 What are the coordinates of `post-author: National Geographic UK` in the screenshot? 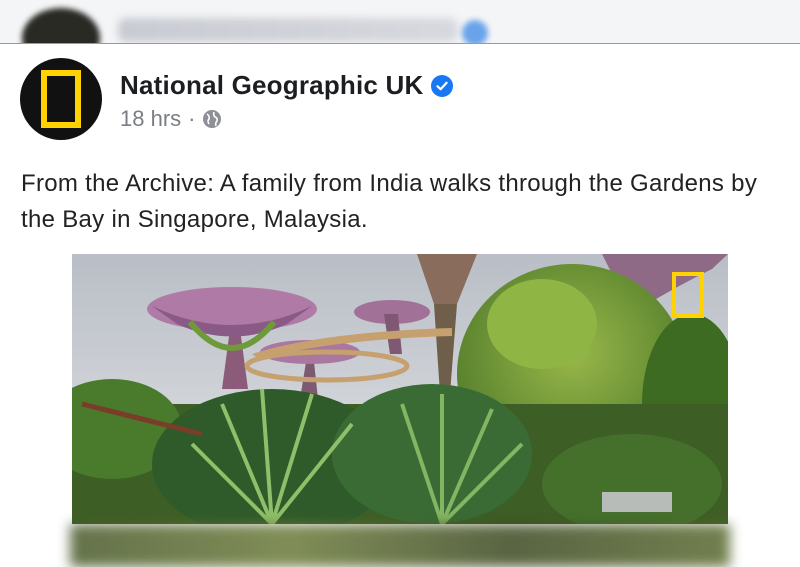 It's located at (287, 85).